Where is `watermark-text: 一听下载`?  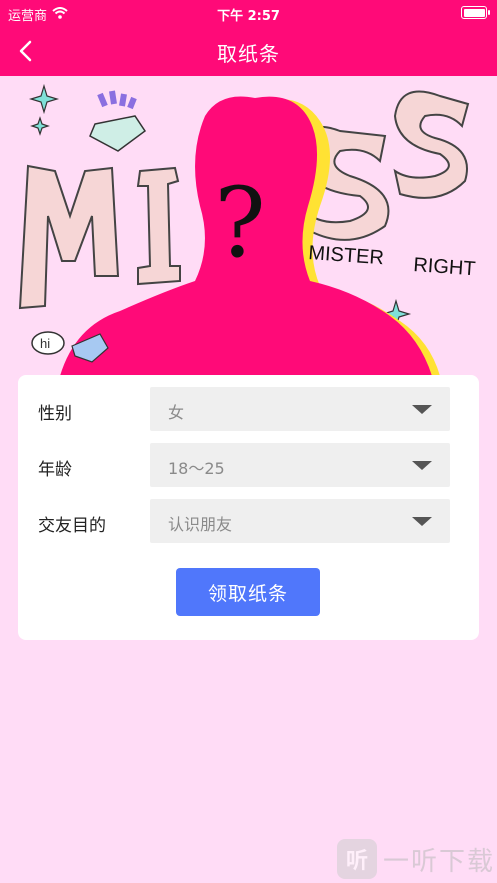 watermark-text: 一听下载 is located at coordinates (438, 861).